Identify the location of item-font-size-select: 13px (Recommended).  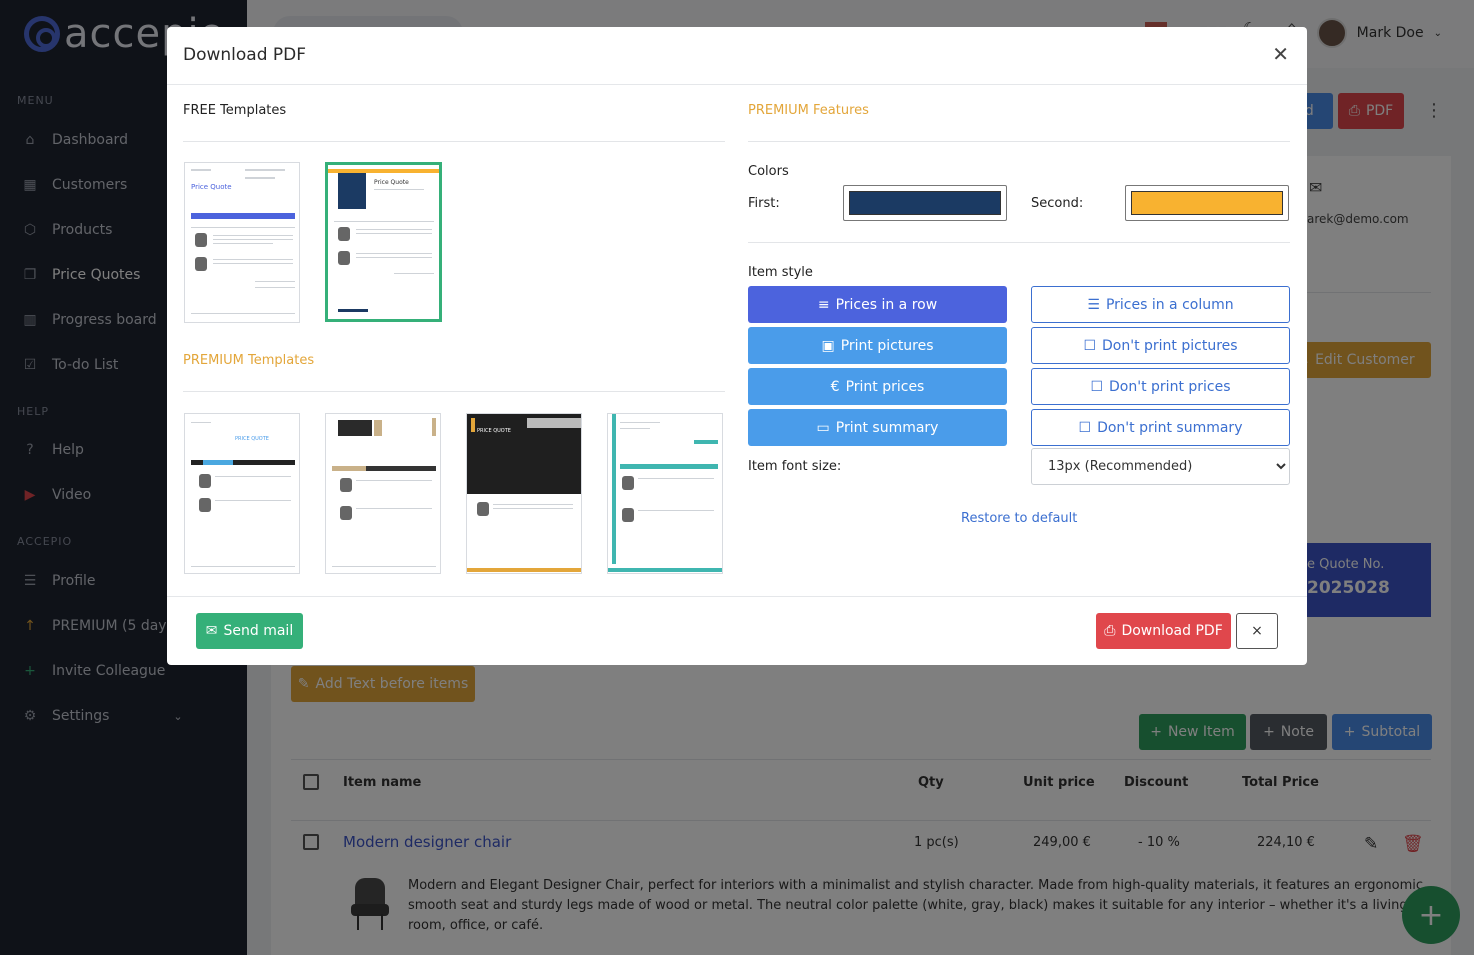
(1160, 466).